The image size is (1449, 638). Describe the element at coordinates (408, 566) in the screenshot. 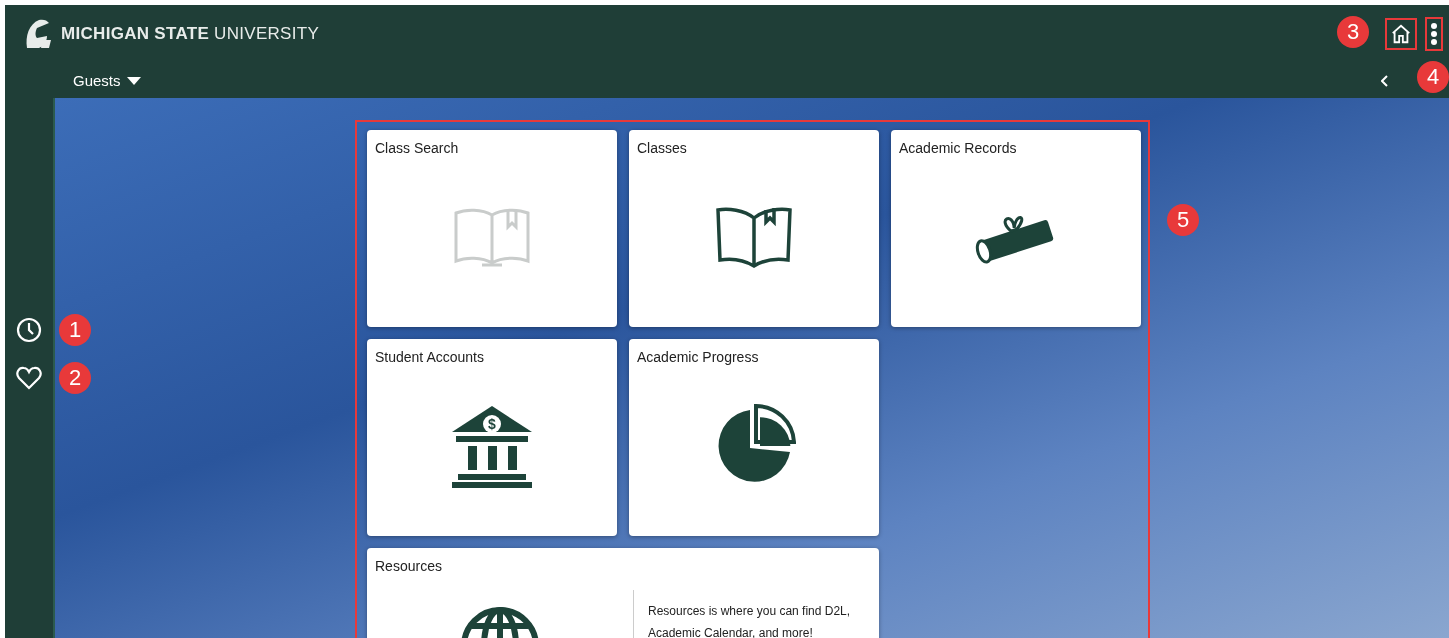

I see `tile-title: Resources` at that location.